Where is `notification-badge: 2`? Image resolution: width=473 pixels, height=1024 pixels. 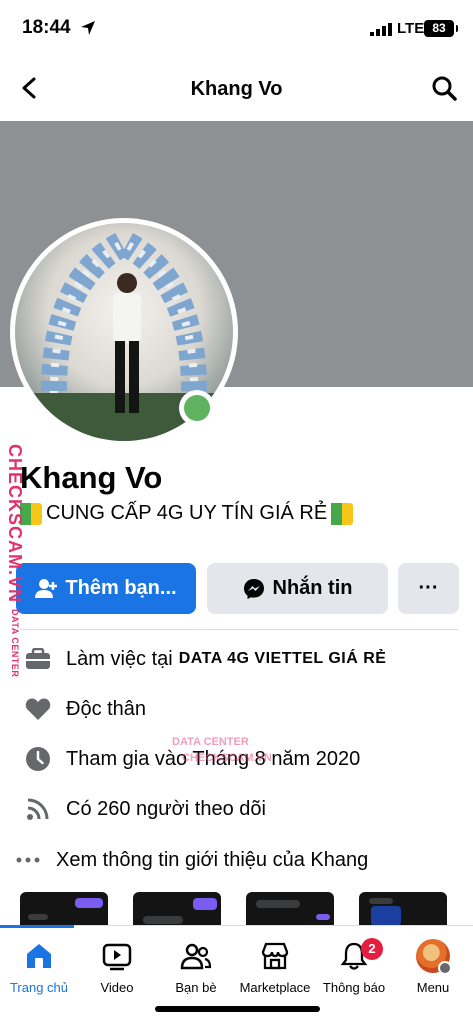 notification-badge: 2 is located at coordinates (372, 949).